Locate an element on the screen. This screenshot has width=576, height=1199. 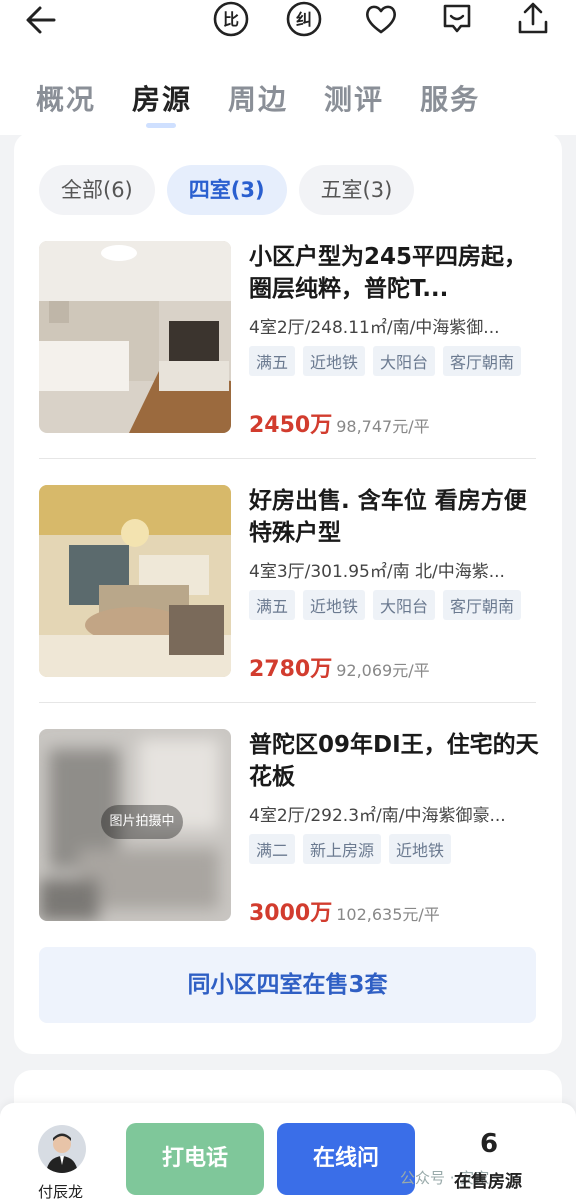
top-bar: 比 纠 概况 房源 周边 测评 服务 is located at coordinates (288, 67).